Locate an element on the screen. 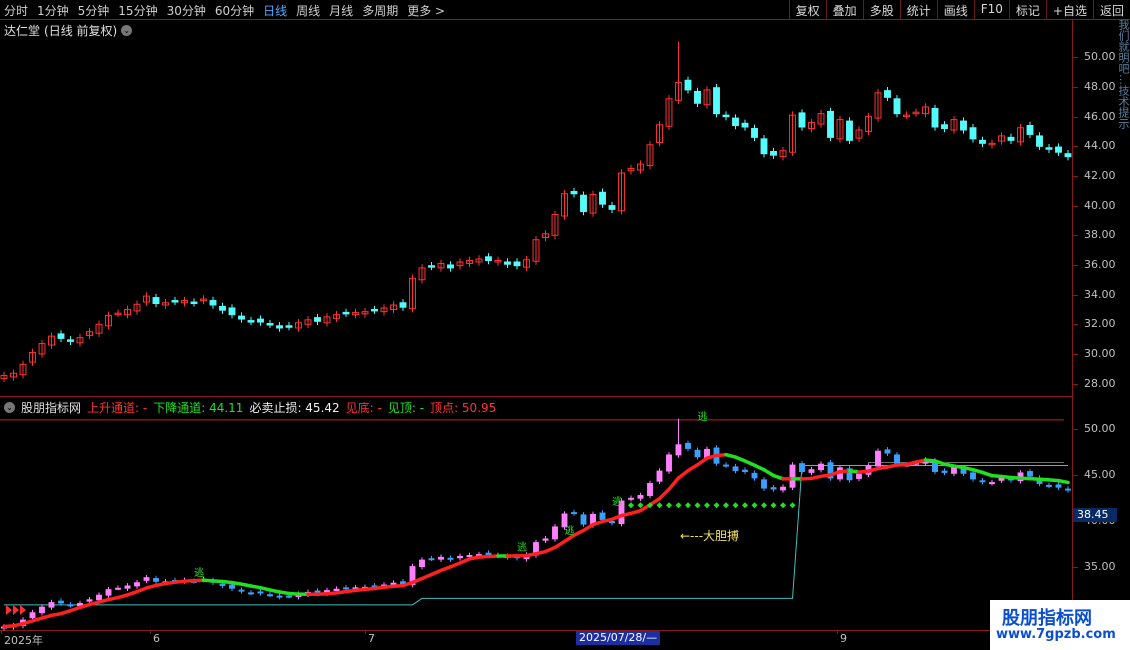 The height and width of the screenshot is (650, 1130). main-axis-label-10: 30.00 is located at coordinates (1100, 353).